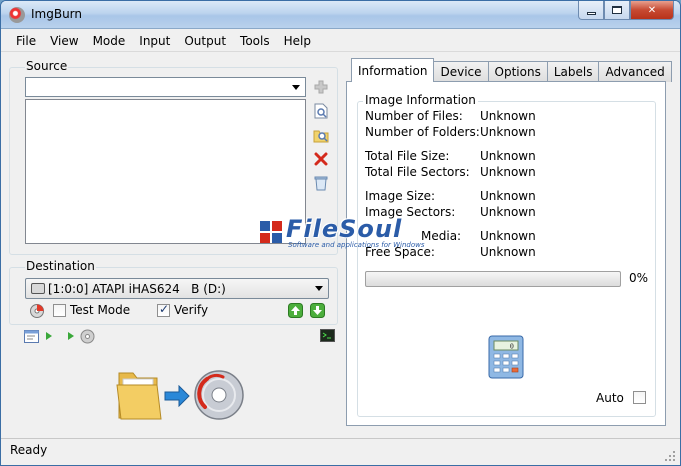 This screenshot has height=466, width=681. Describe the element at coordinates (47, 66) in the screenshot. I see `source-label: Source` at that location.